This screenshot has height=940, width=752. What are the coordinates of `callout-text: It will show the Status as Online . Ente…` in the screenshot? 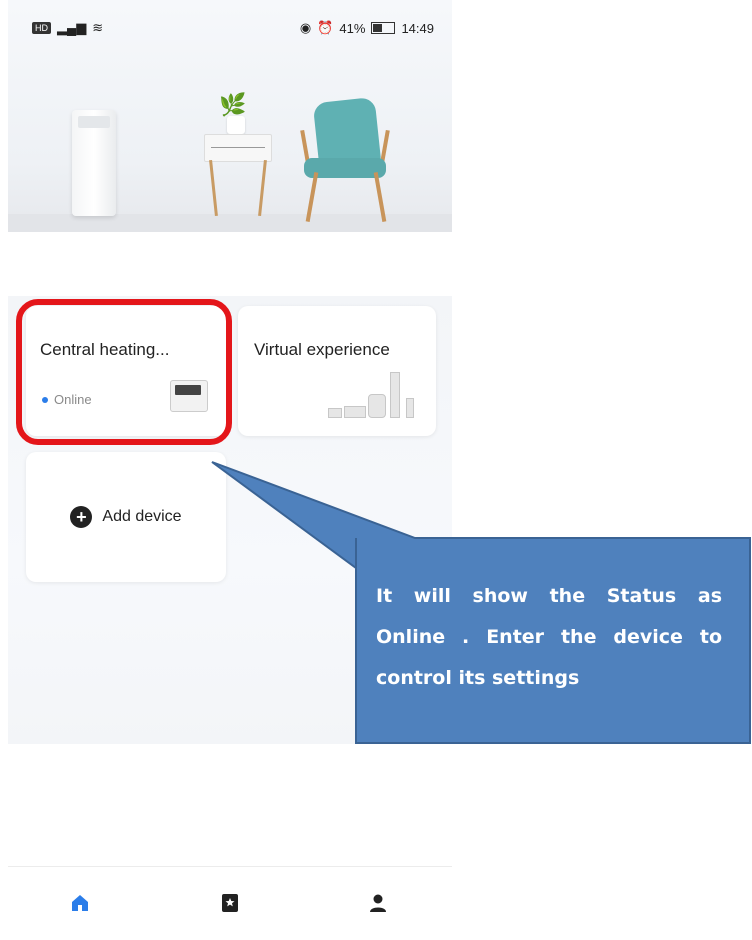 It's located at (549, 637).